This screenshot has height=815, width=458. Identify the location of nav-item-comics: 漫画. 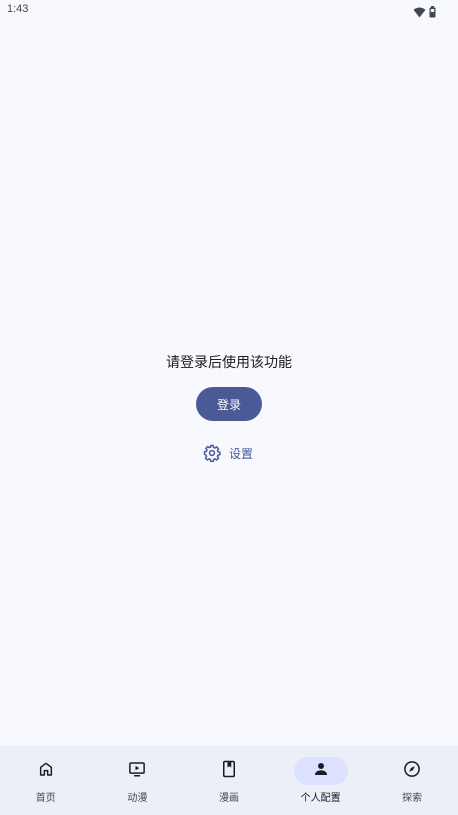
(229, 780).